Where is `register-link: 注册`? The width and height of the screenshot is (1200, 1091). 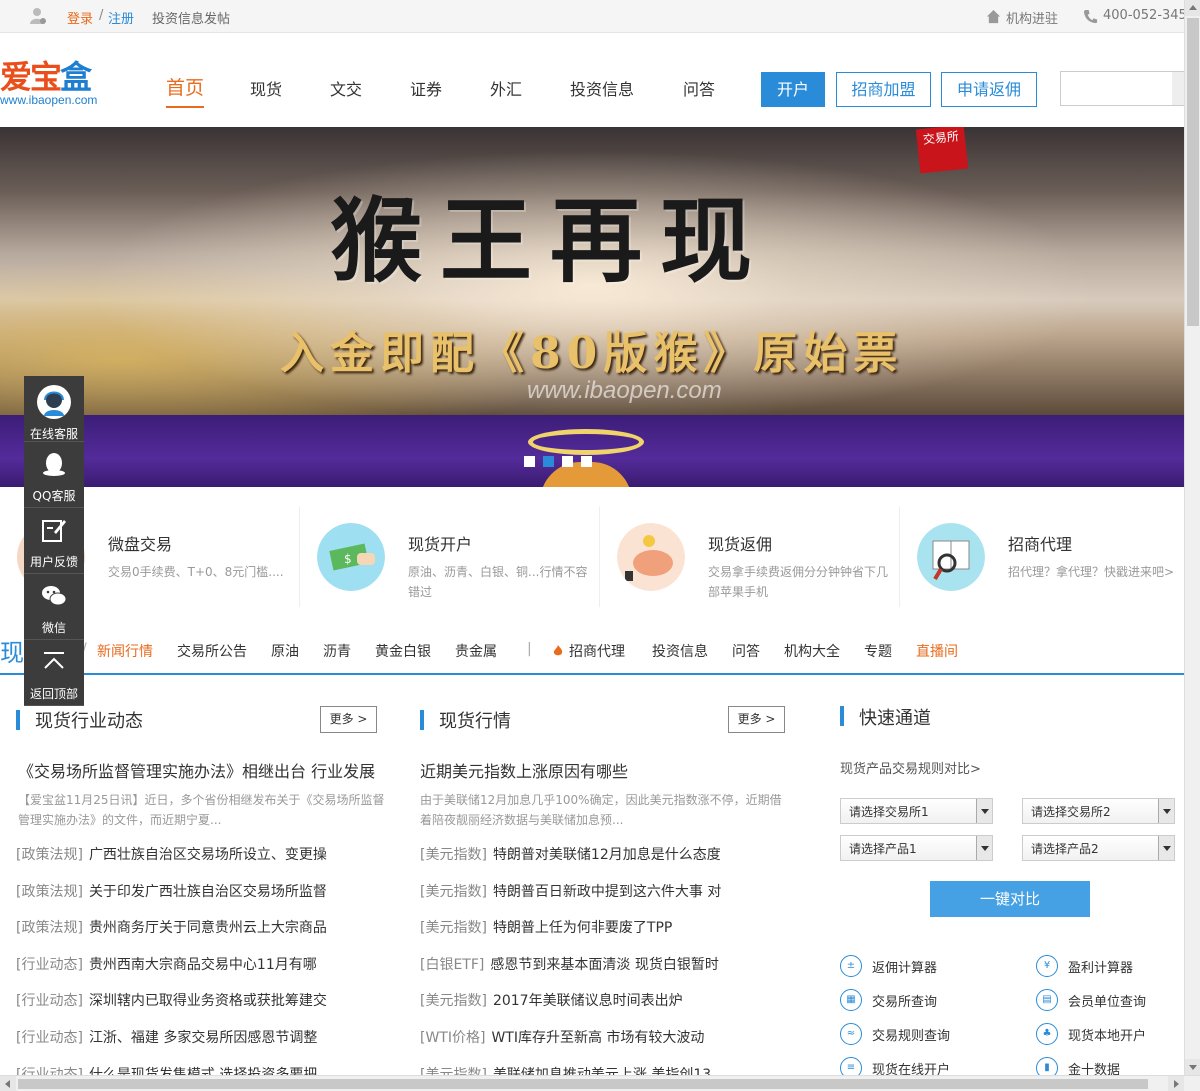 register-link: 注册 is located at coordinates (121, 17).